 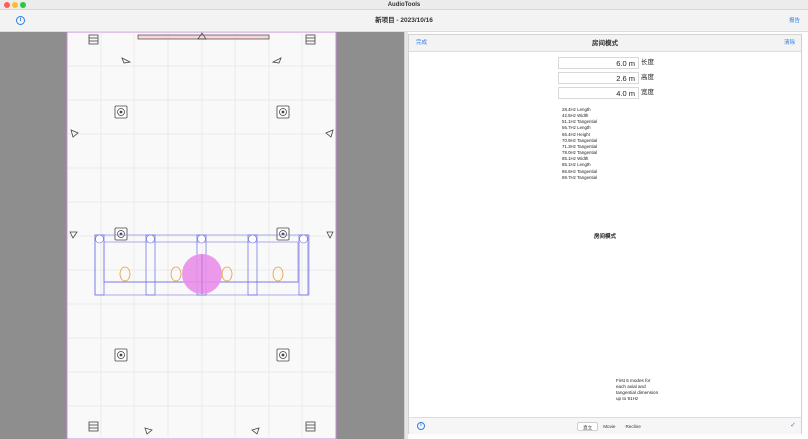 I want to click on panel-footer: i 直立 Movie Recline ✓, so click(x=605, y=425).